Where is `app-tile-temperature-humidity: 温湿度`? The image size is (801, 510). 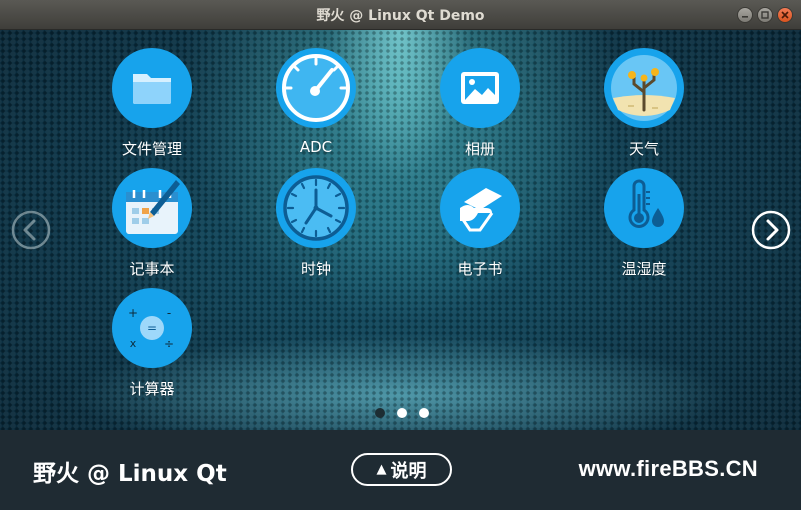
app-tile-temperature-humidity: 温湿度 is located at coordinates (644, 223).